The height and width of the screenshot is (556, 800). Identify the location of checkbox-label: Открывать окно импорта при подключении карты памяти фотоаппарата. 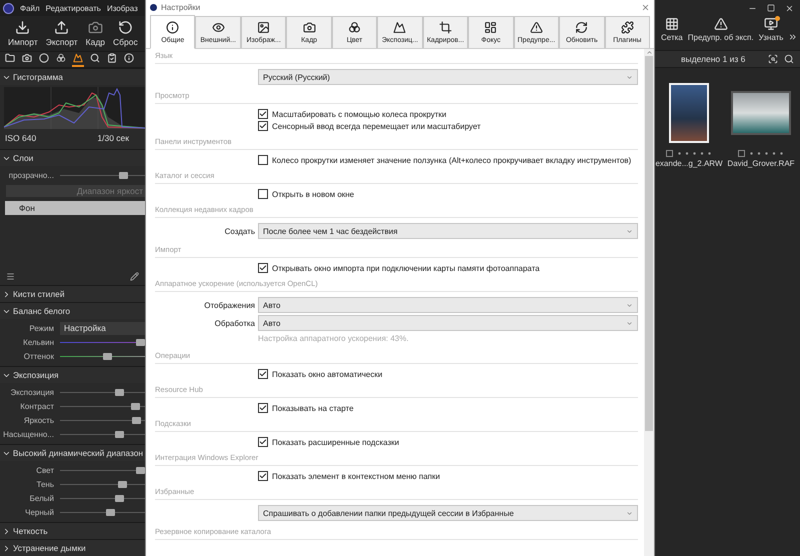
(406, 268).